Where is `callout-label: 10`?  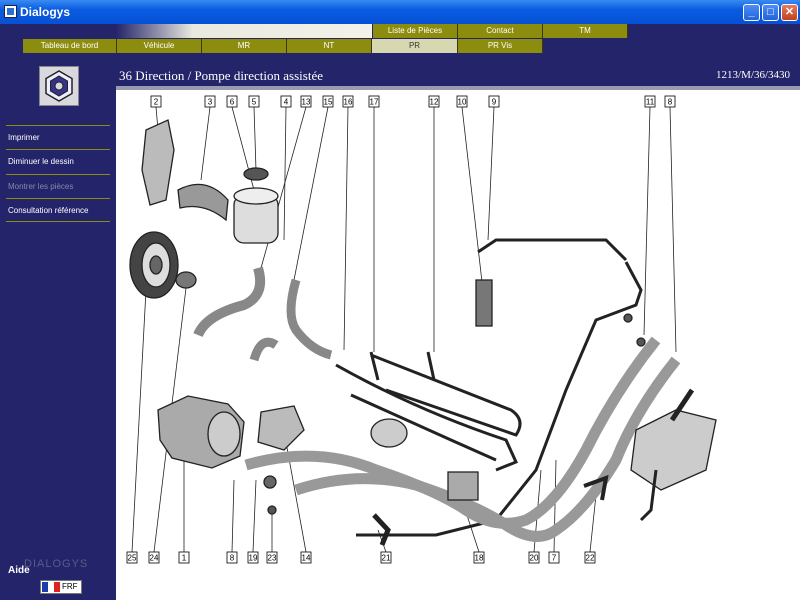
callout-label: 10 is located at coordinates (462, 102).